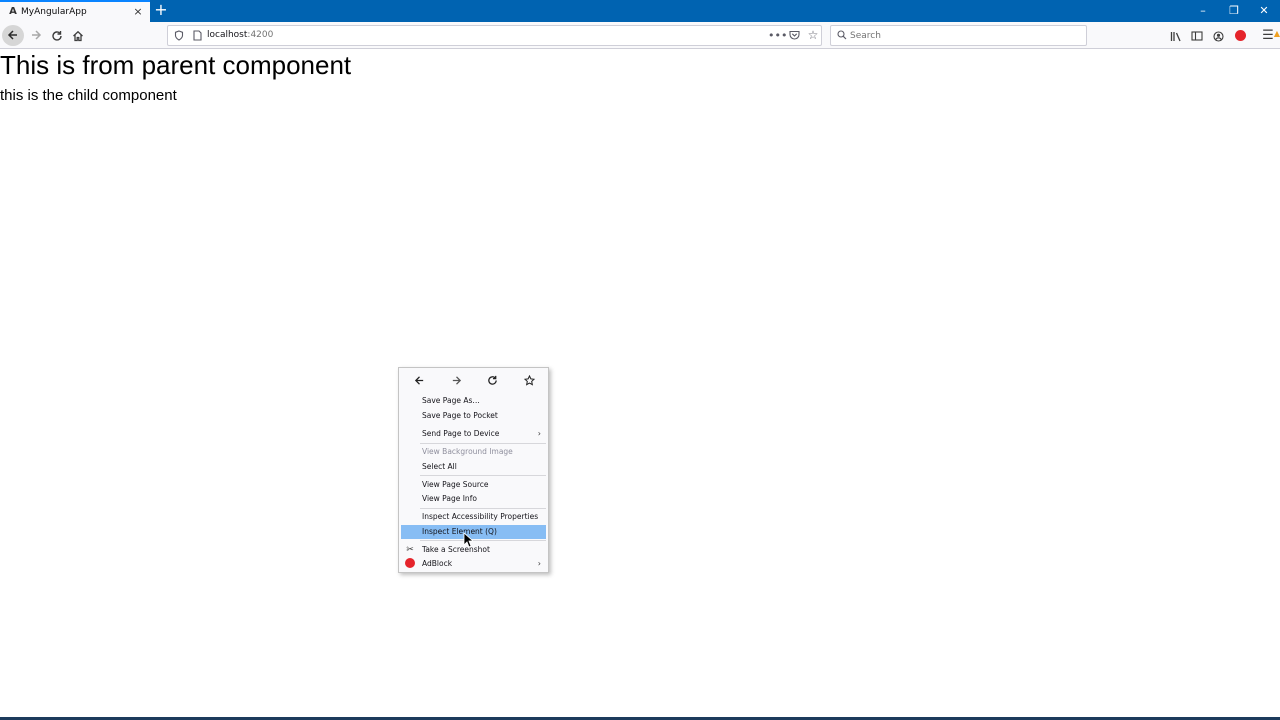  What do you see at coordinates (176, 65) in the screenshot?
I see `parent-heading: This is from parent component` at bounding box center [176, 65].